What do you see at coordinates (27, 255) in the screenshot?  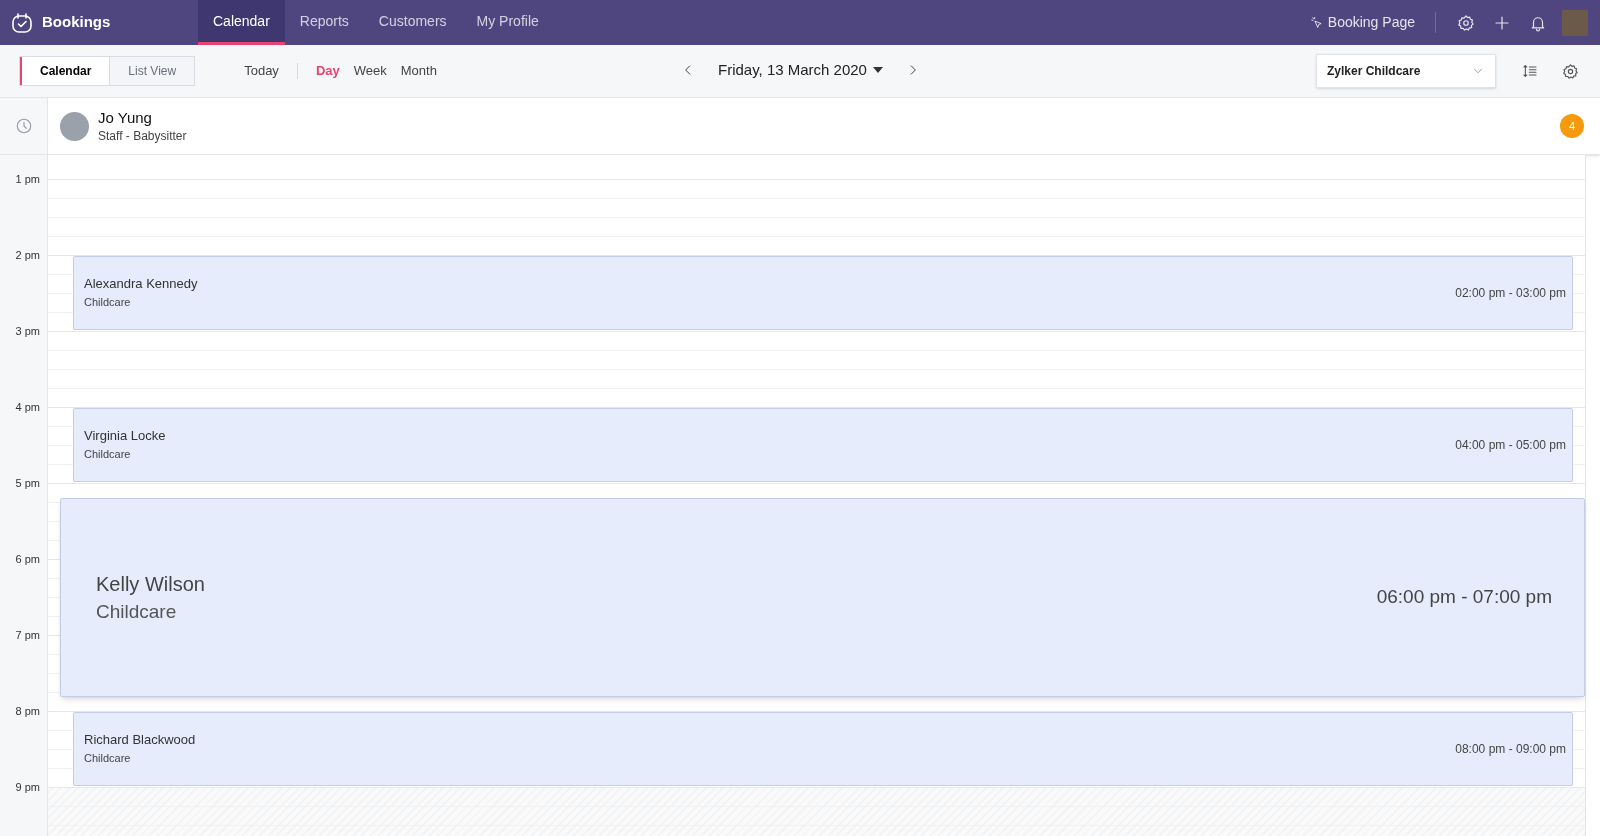 I see `hour-label: 2 pm` at bounding box center [27, 255].